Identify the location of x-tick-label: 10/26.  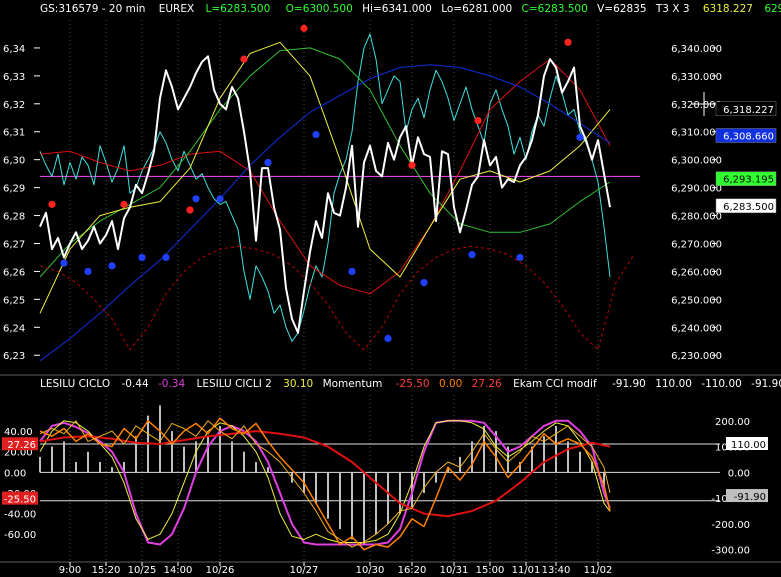
(220, 570).